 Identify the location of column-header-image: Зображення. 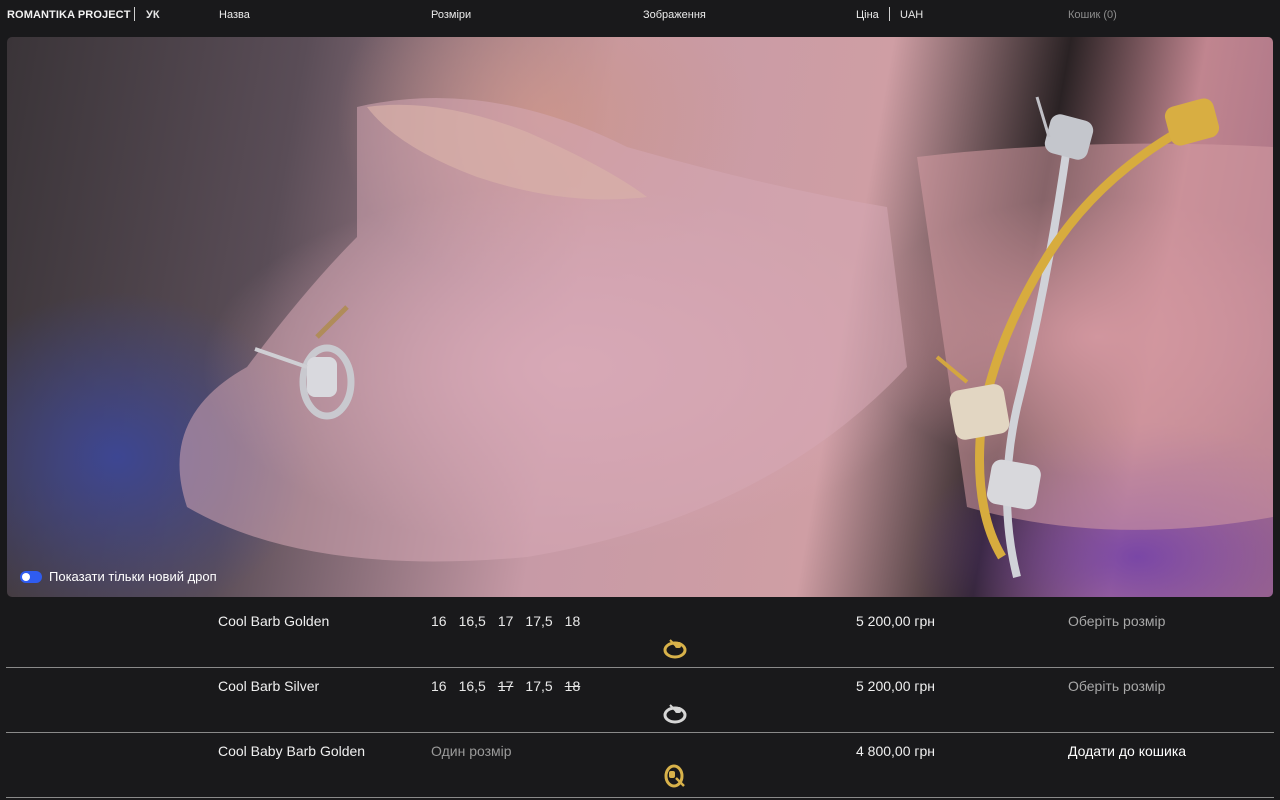
(674, 15).